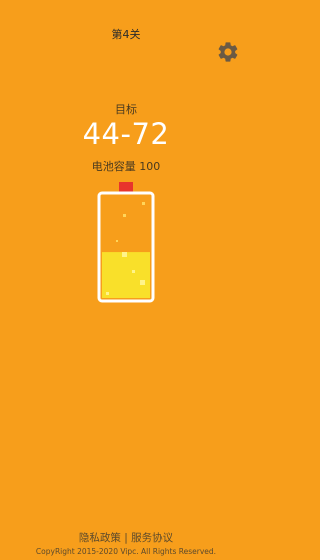 The width and height of the screenshot is (320, 560). I want to click on battery, so click(126, 242).